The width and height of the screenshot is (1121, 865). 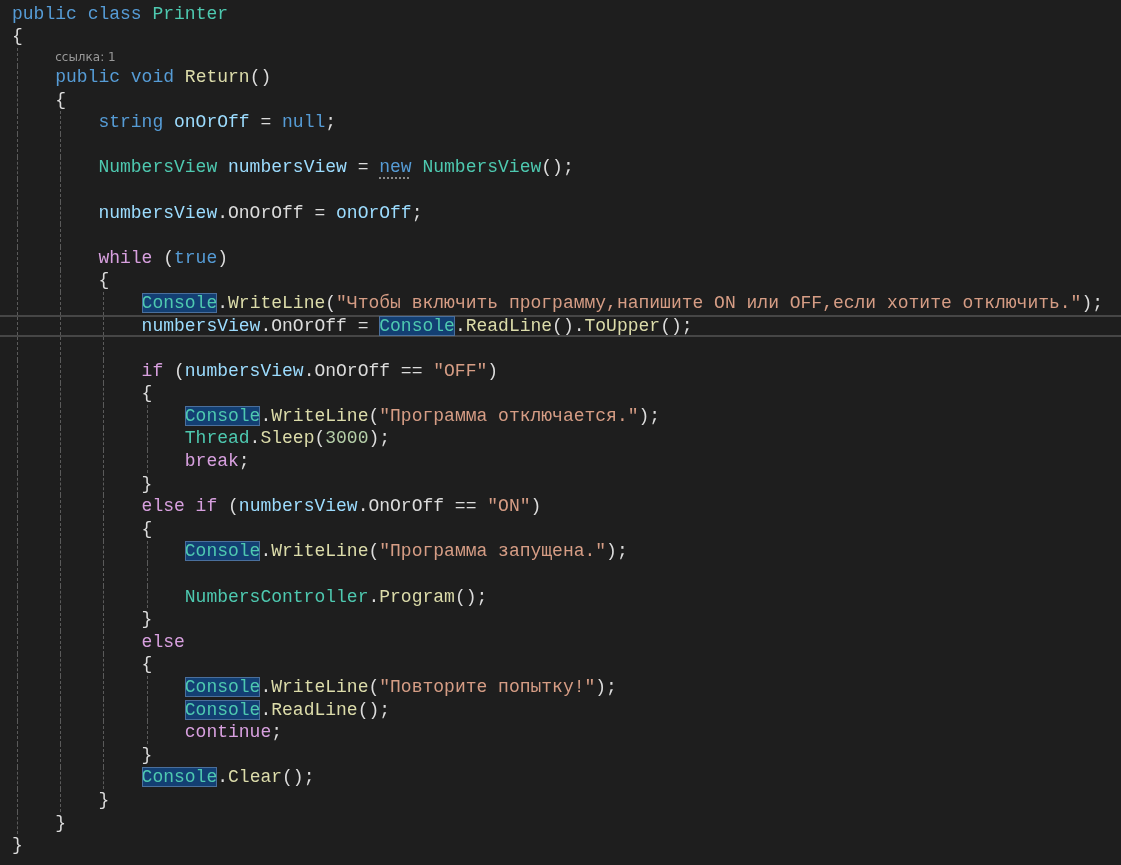 What do you see at coordinates (228, 778) in the screenshot?
I see `code-line: Console.Clear();` at bounding box center [228, 778].